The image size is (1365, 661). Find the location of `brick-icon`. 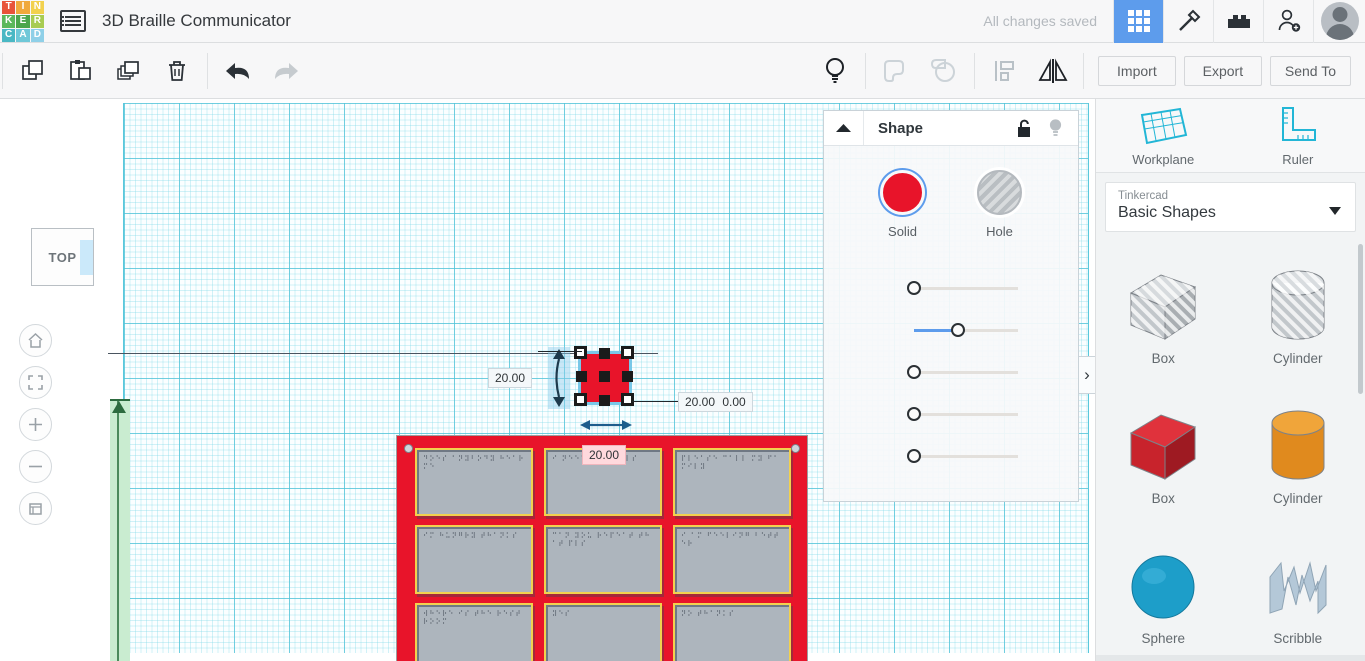

brick-icon is located at coordinates (1238, 21).